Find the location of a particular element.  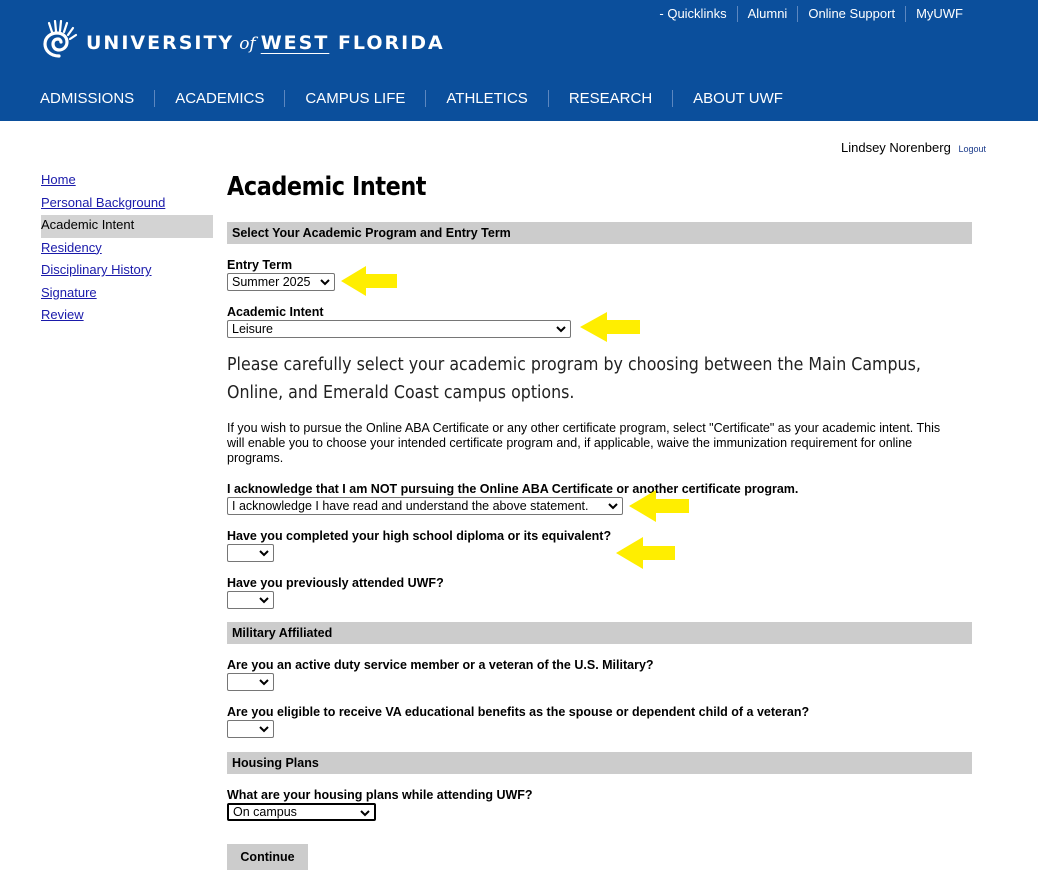

sidebar-item-home: Home is located at coordinates (127, 181).